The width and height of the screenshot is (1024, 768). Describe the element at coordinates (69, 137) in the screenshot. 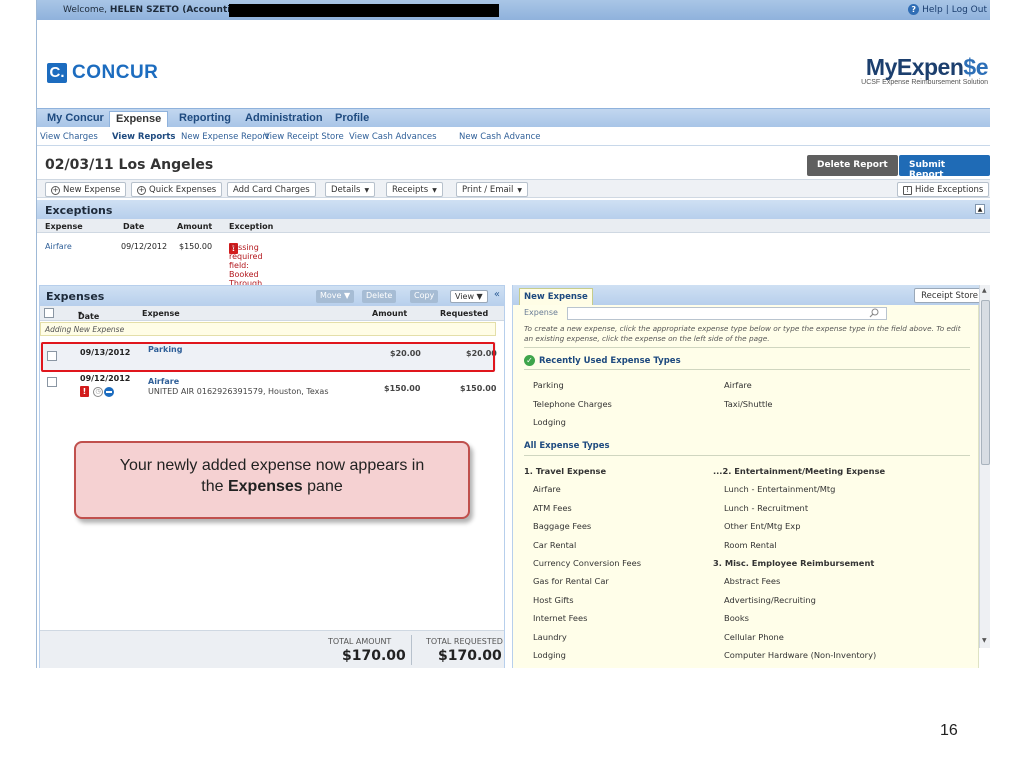

I see `subnav-view-charges: View Charges` at that location.